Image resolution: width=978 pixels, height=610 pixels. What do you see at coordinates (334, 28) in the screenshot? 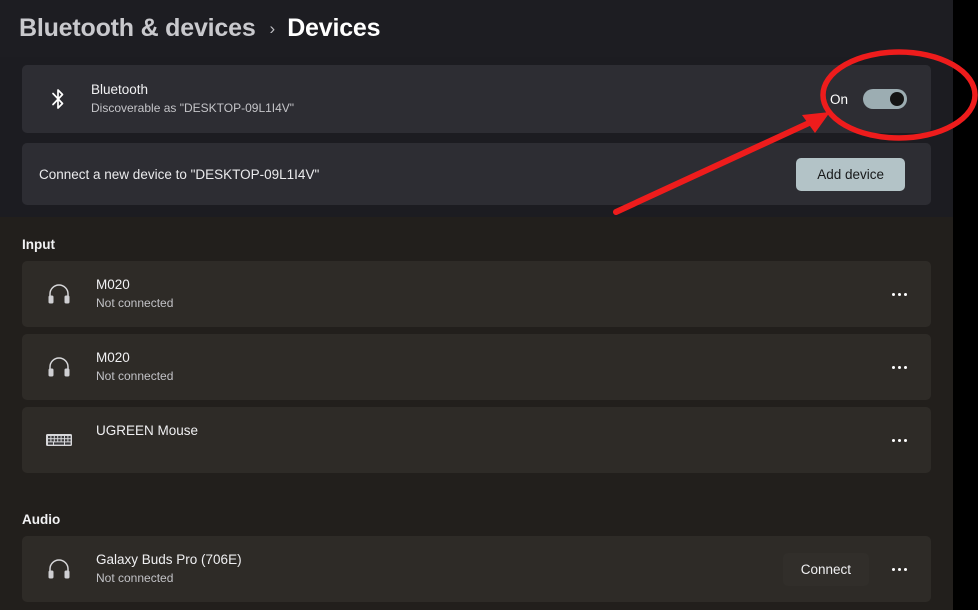
I see `page-title: Devices` at bounding box center [334, 28].